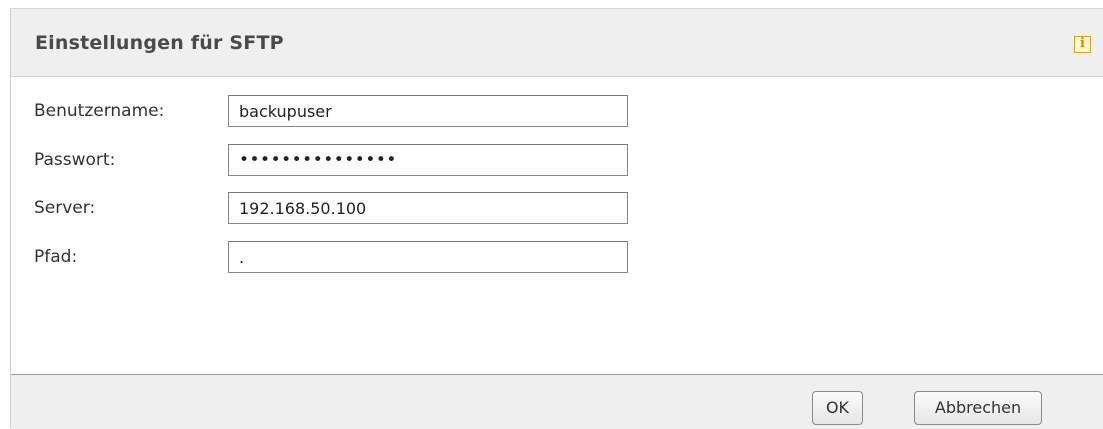 This screenshot has width=1103, height=429. I want to click on password-input, so click(428, 160).